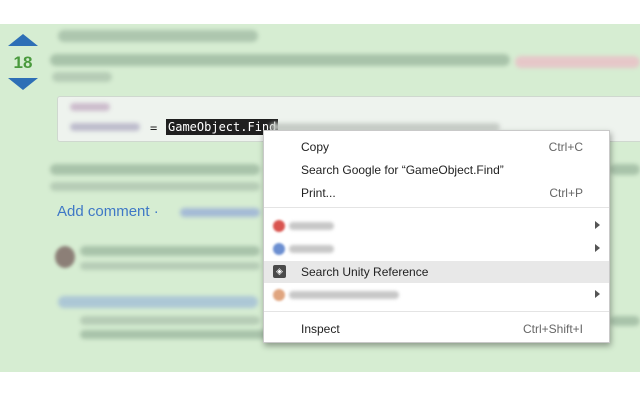  I want to click on menu-item-label: Search Google for “GameObject.Find”, so click(402, 170).